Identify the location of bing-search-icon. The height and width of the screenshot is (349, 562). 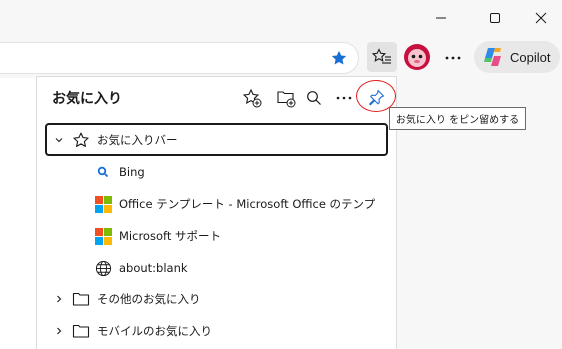
(103, 172).